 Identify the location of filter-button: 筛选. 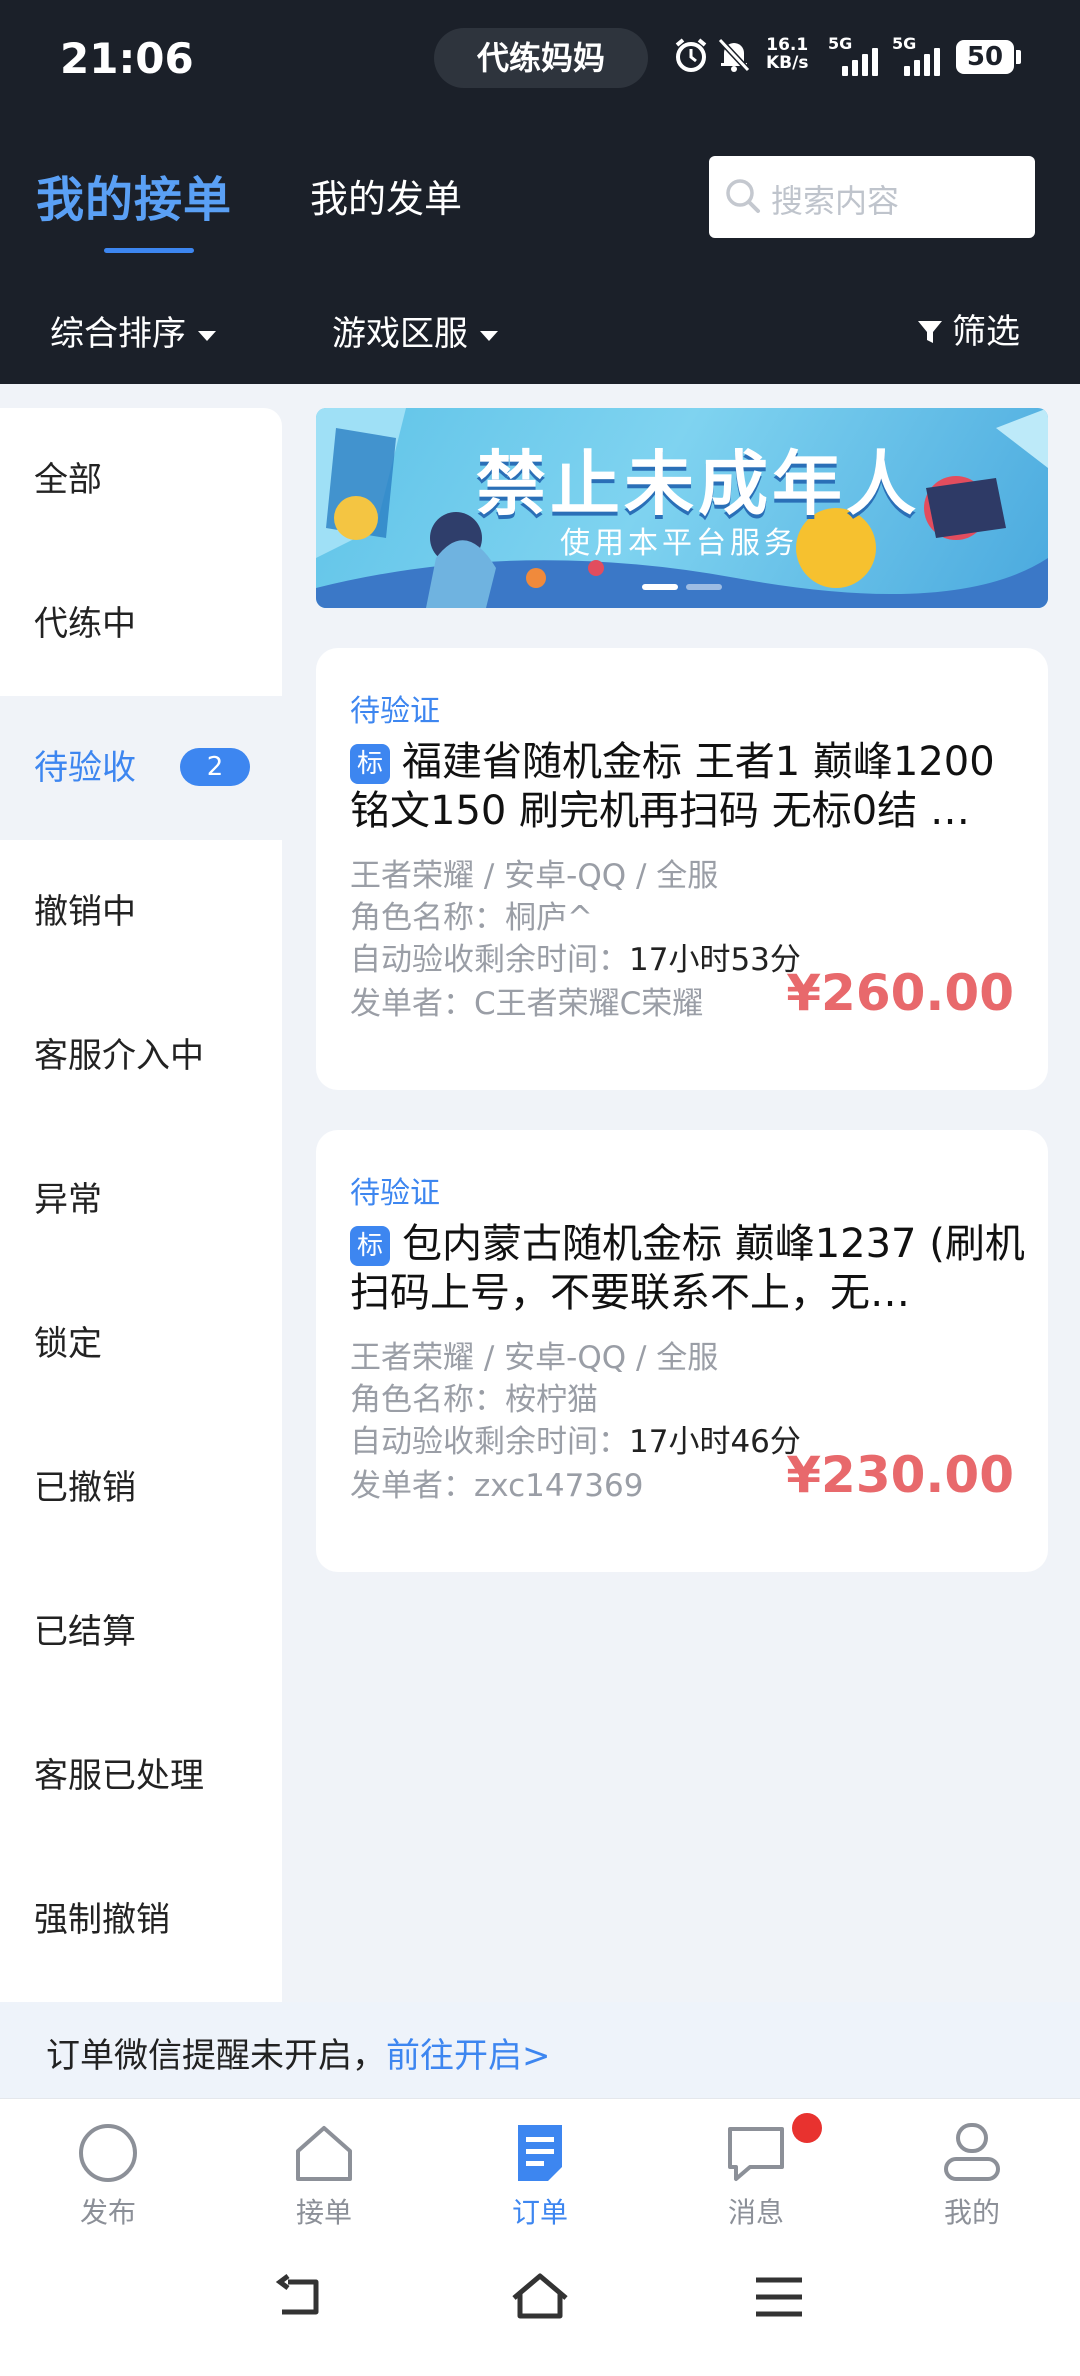
(968, 328).